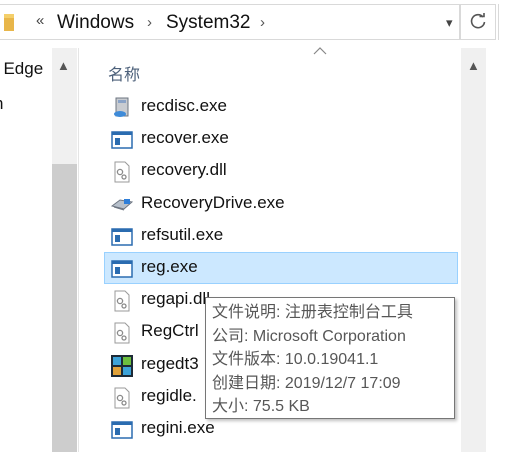  What do you see at coordinates (449, 23) in the screenshot?
I see `address-dropdown-icon: ▾` at bounding box center [449, 23].